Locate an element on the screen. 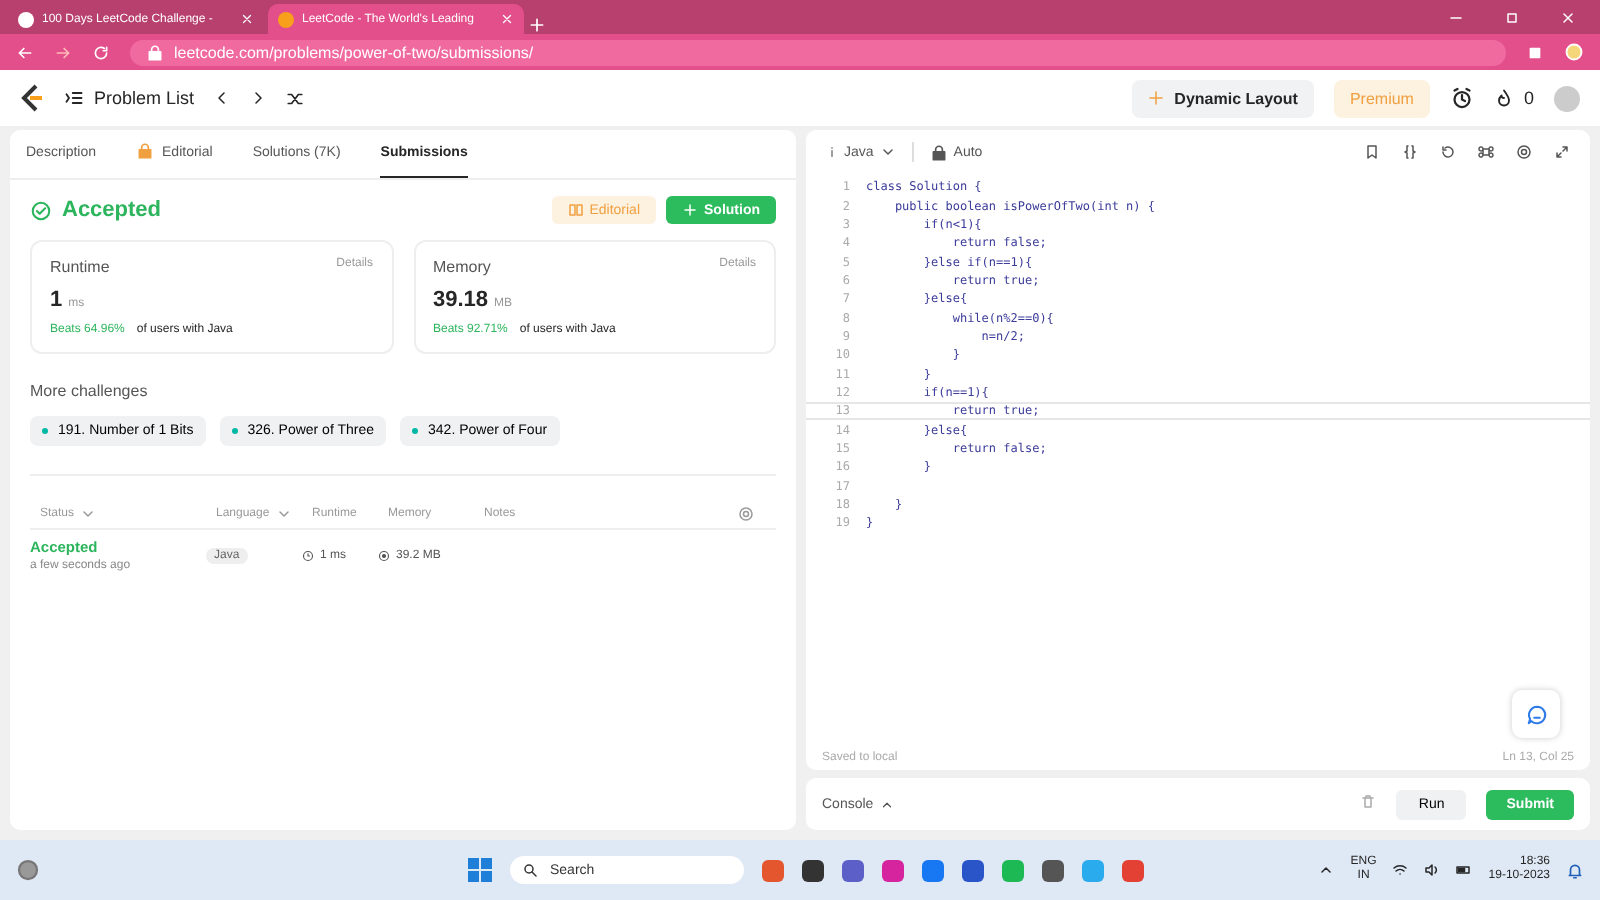  stat-title: Memory is located at coordinates (462, 267).